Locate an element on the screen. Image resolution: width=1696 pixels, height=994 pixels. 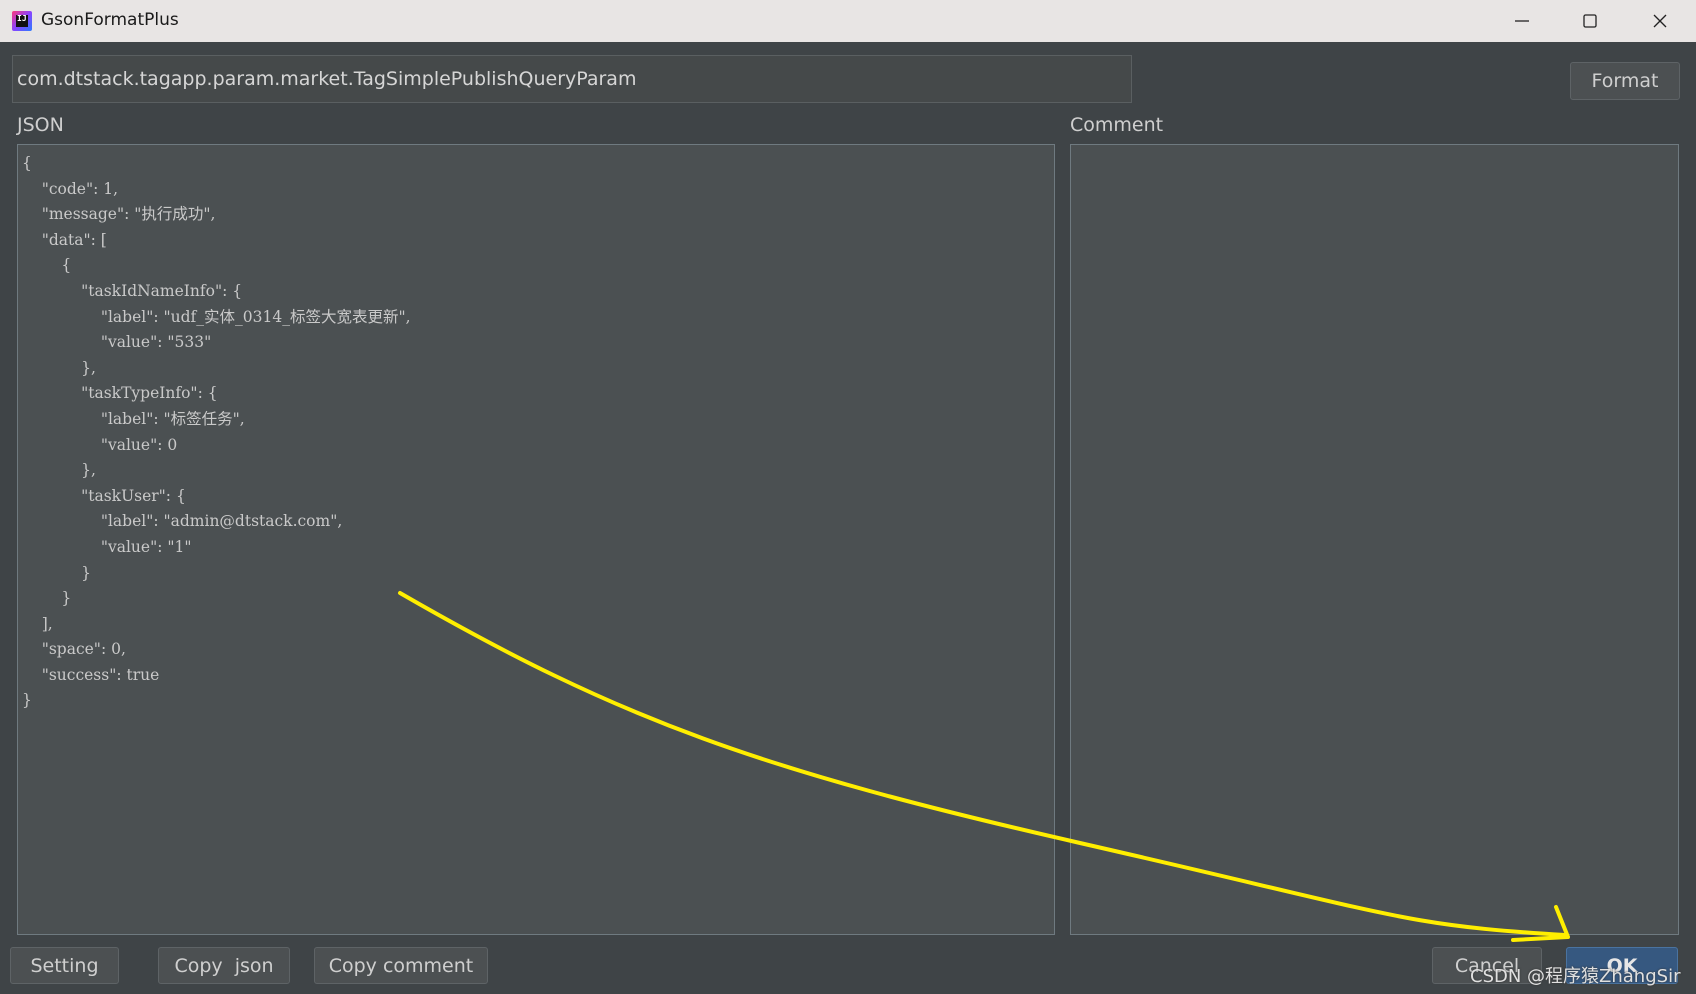
copy-json-button: Copy json is located at coordinates (224, 965).